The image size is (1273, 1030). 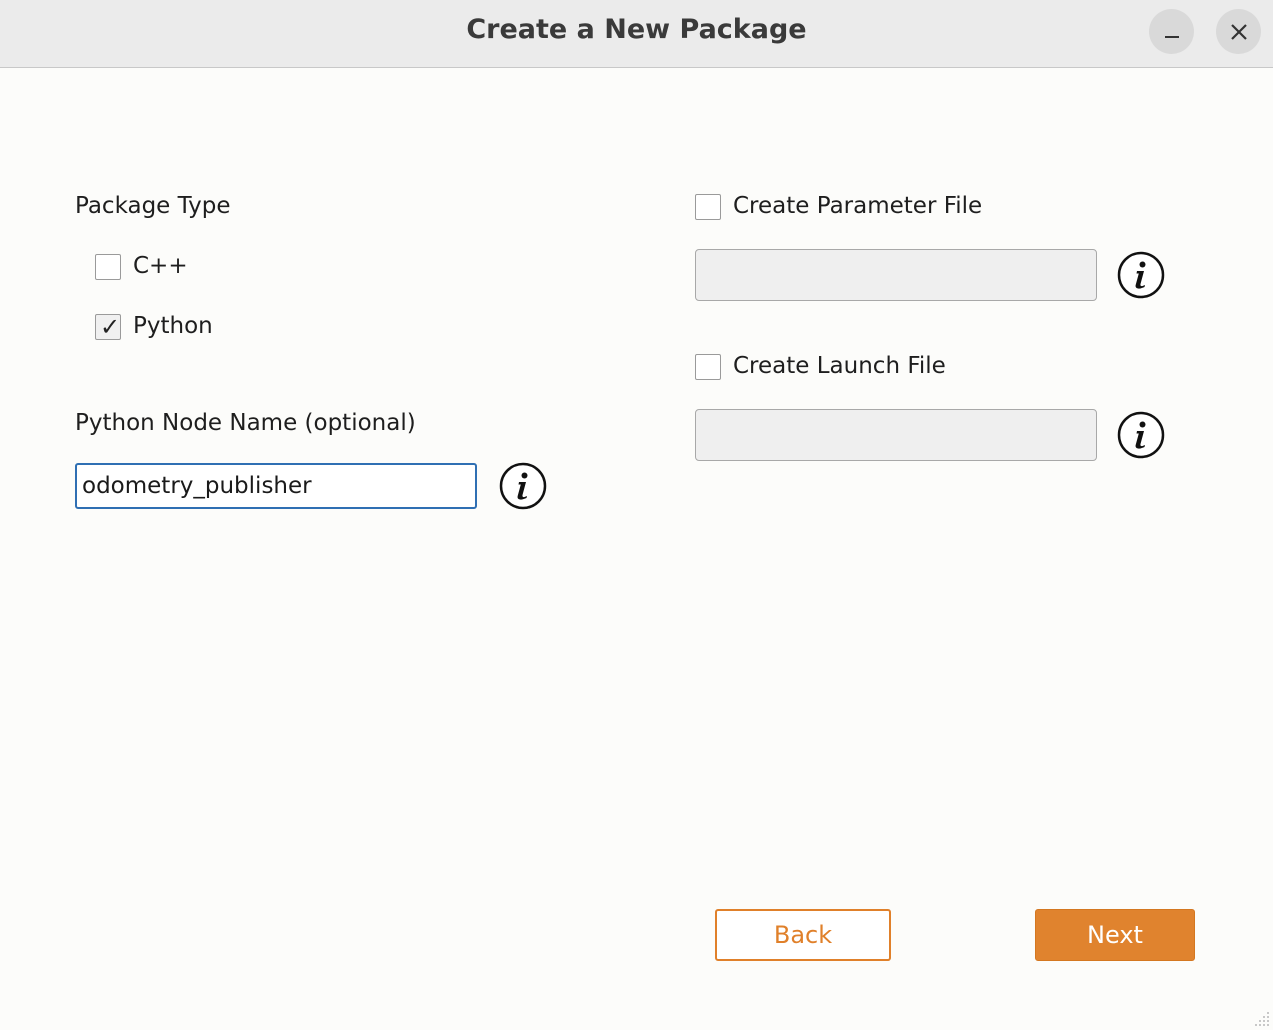 I want to click on title-bar: Create a New Package, so click(x=636, y=34).